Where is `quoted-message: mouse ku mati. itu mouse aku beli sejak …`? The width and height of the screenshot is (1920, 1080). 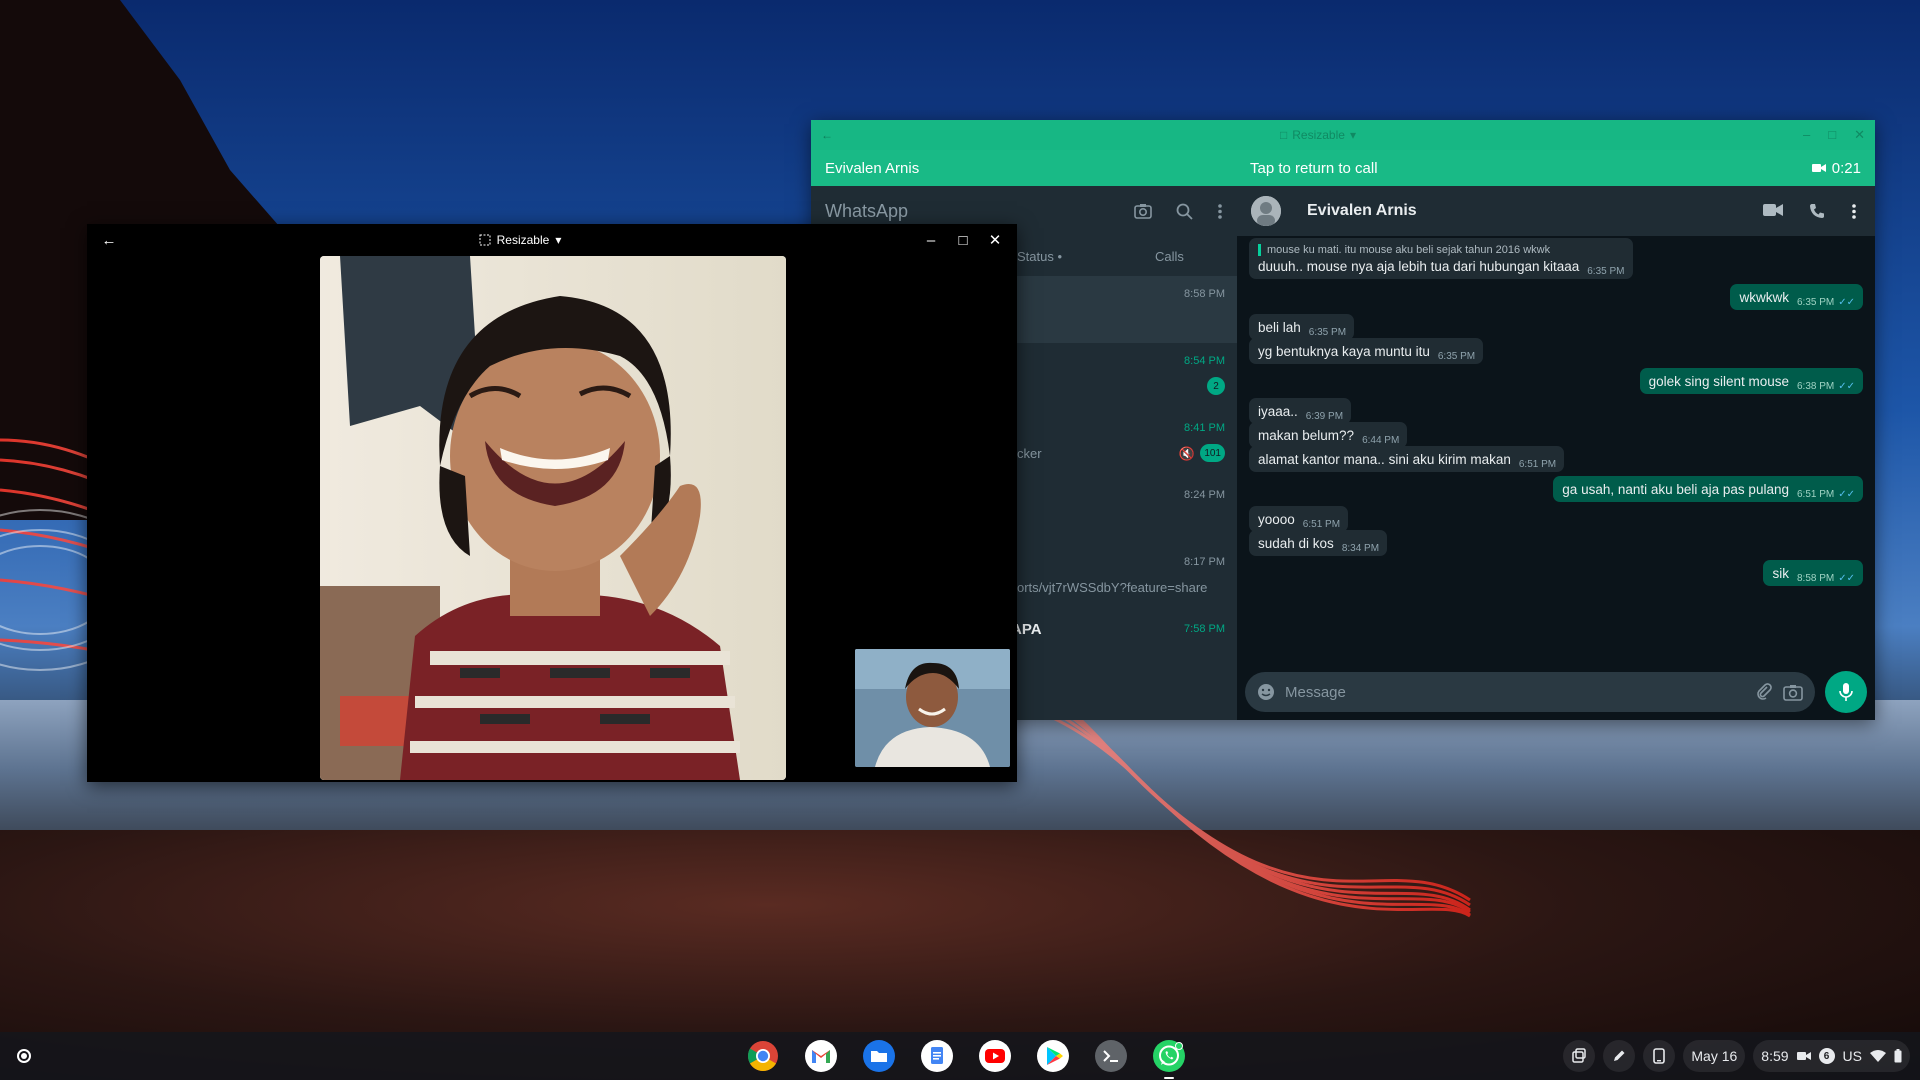
quoted-message: mouse ku mati. itu mouse aku beli sejak … is located at coordinates (1404, 250).